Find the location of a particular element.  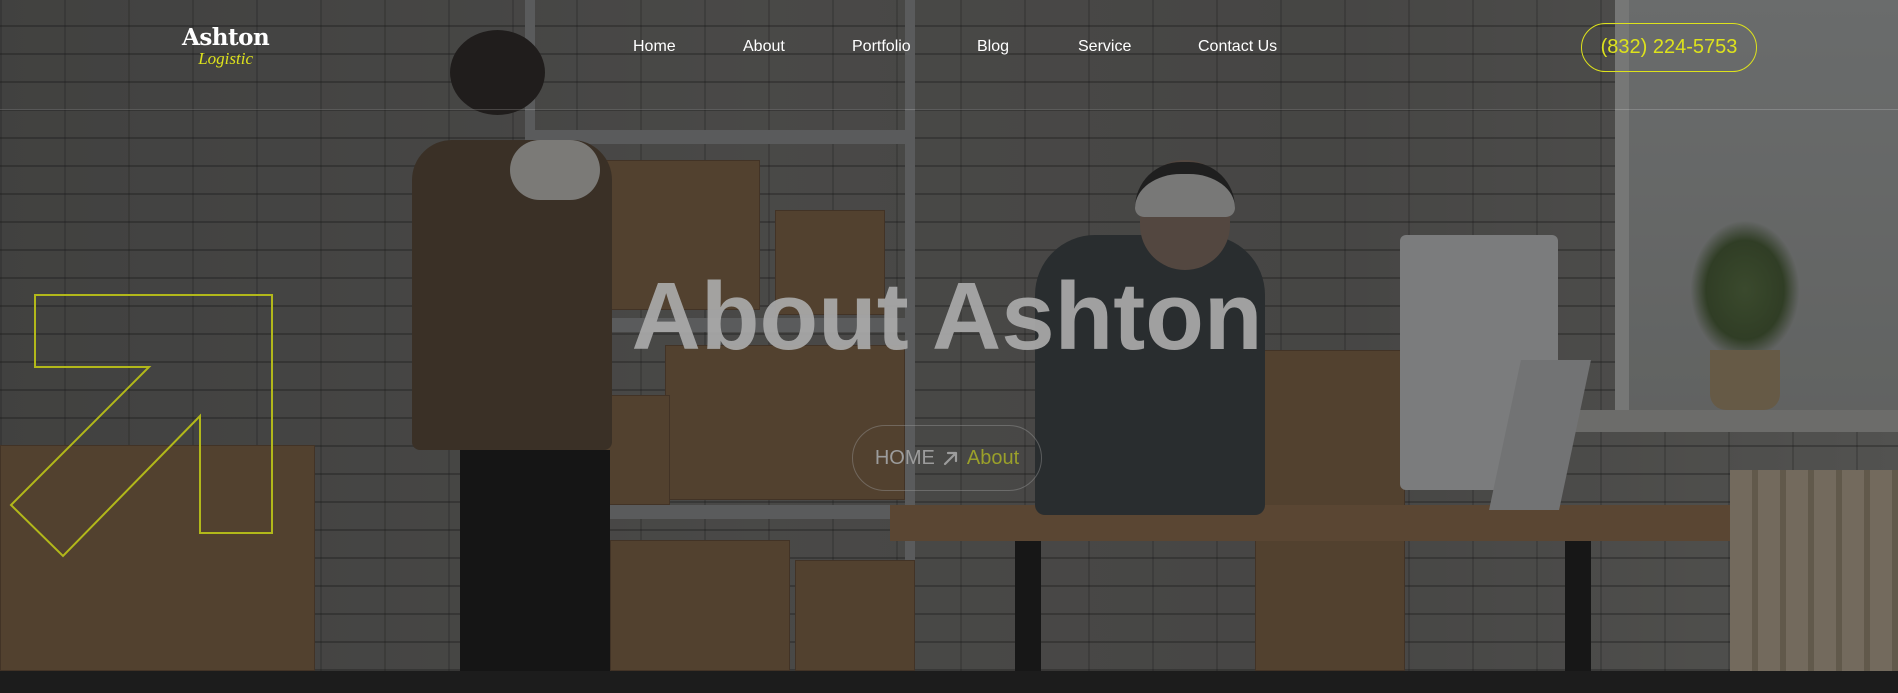

breadcrumb: HOME About is located at coordinates (947, 458).